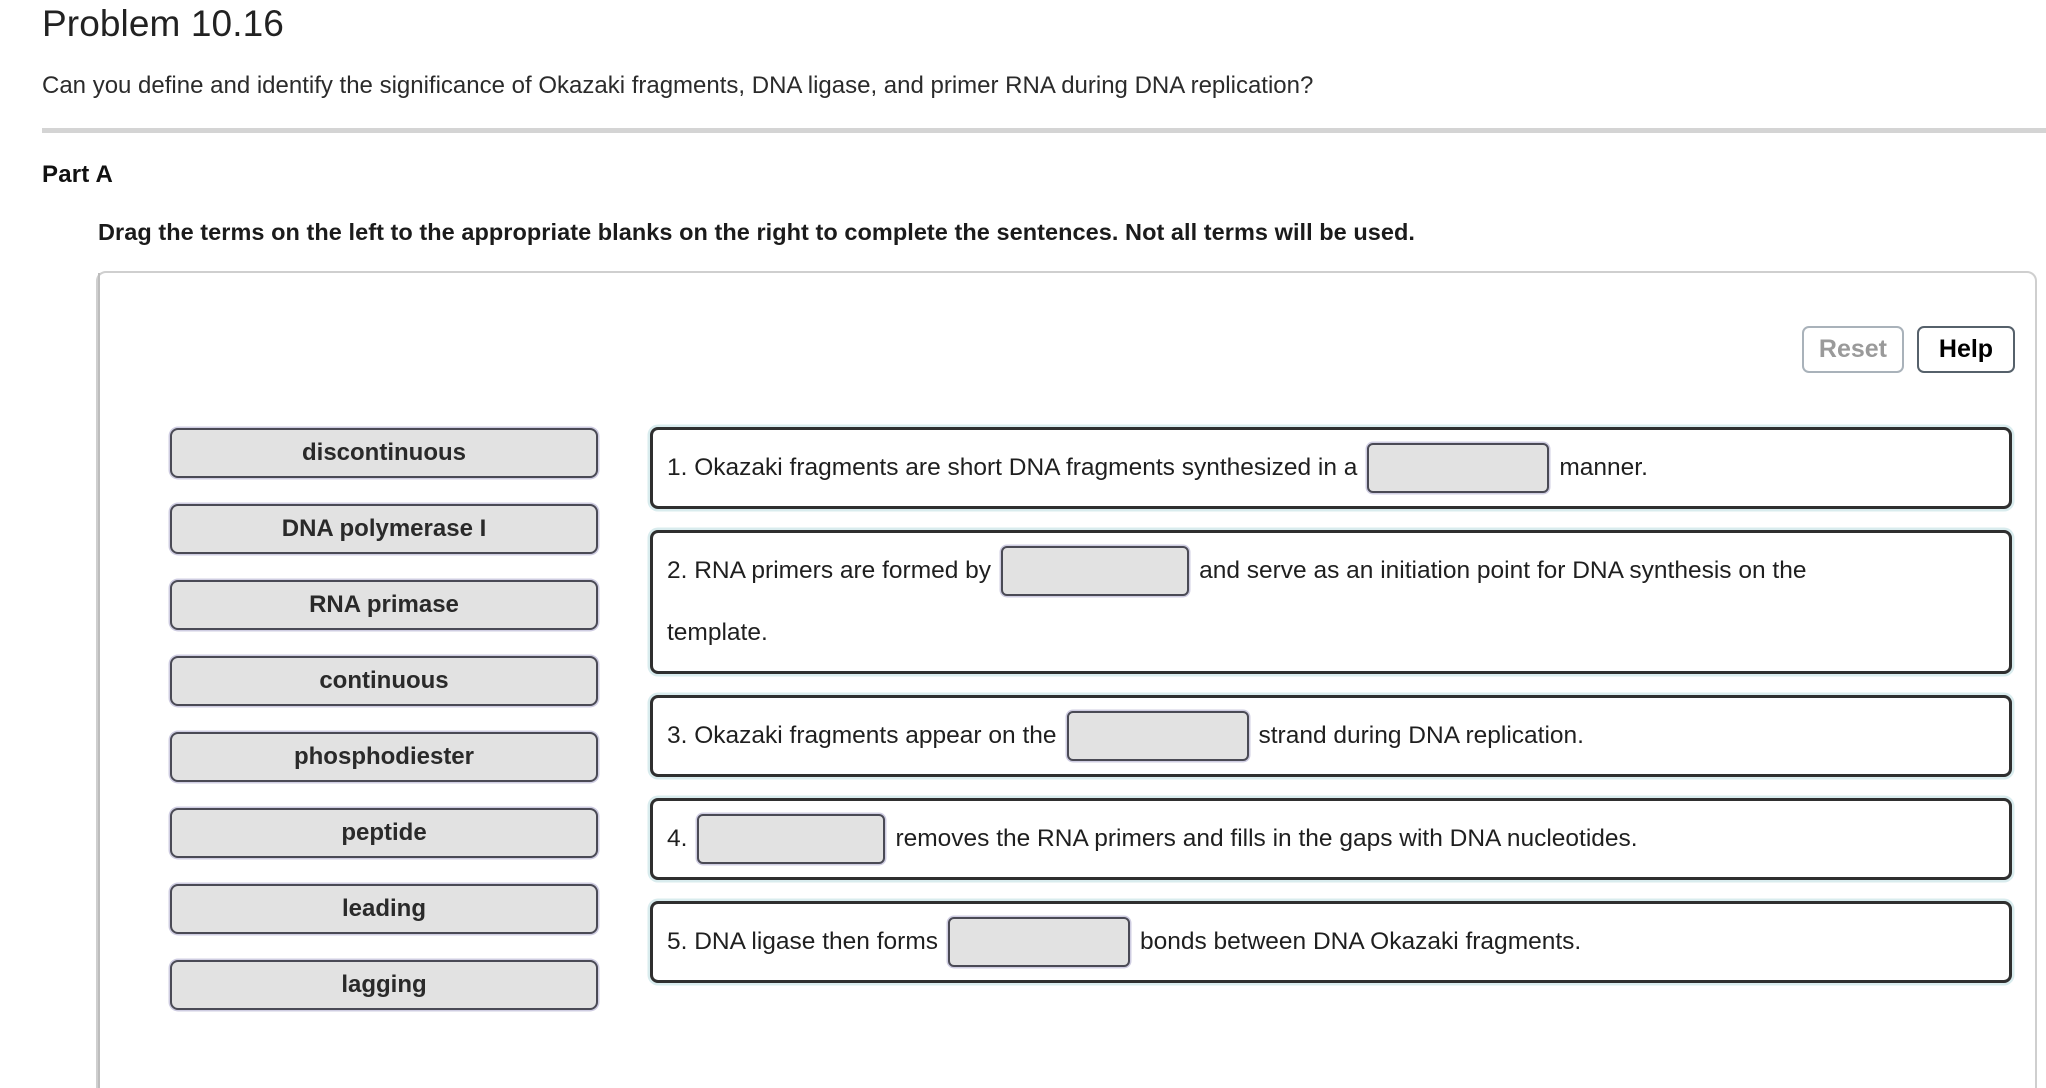 This screenshot has width=2046, height=1088. What do you see at coordinates (384, 605) in the screenshot?
I see `term-tile-rna-primase: RNA primase` at bounding box center [384, 605].